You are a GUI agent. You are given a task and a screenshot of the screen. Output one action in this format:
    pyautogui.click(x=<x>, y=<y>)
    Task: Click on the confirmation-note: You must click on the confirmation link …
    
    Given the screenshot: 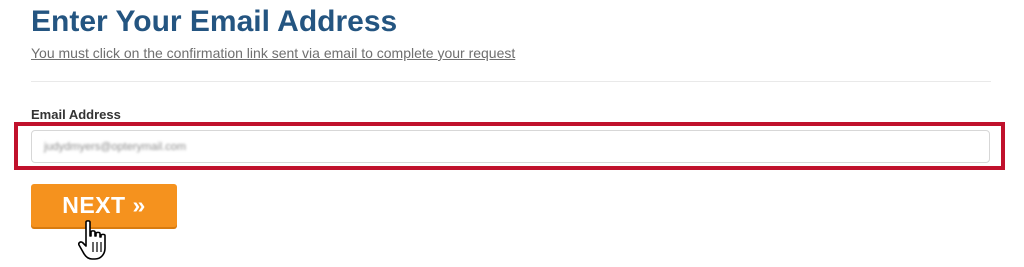 What is the action you would take?
    pyautogui.click(x=273, y=53)
    